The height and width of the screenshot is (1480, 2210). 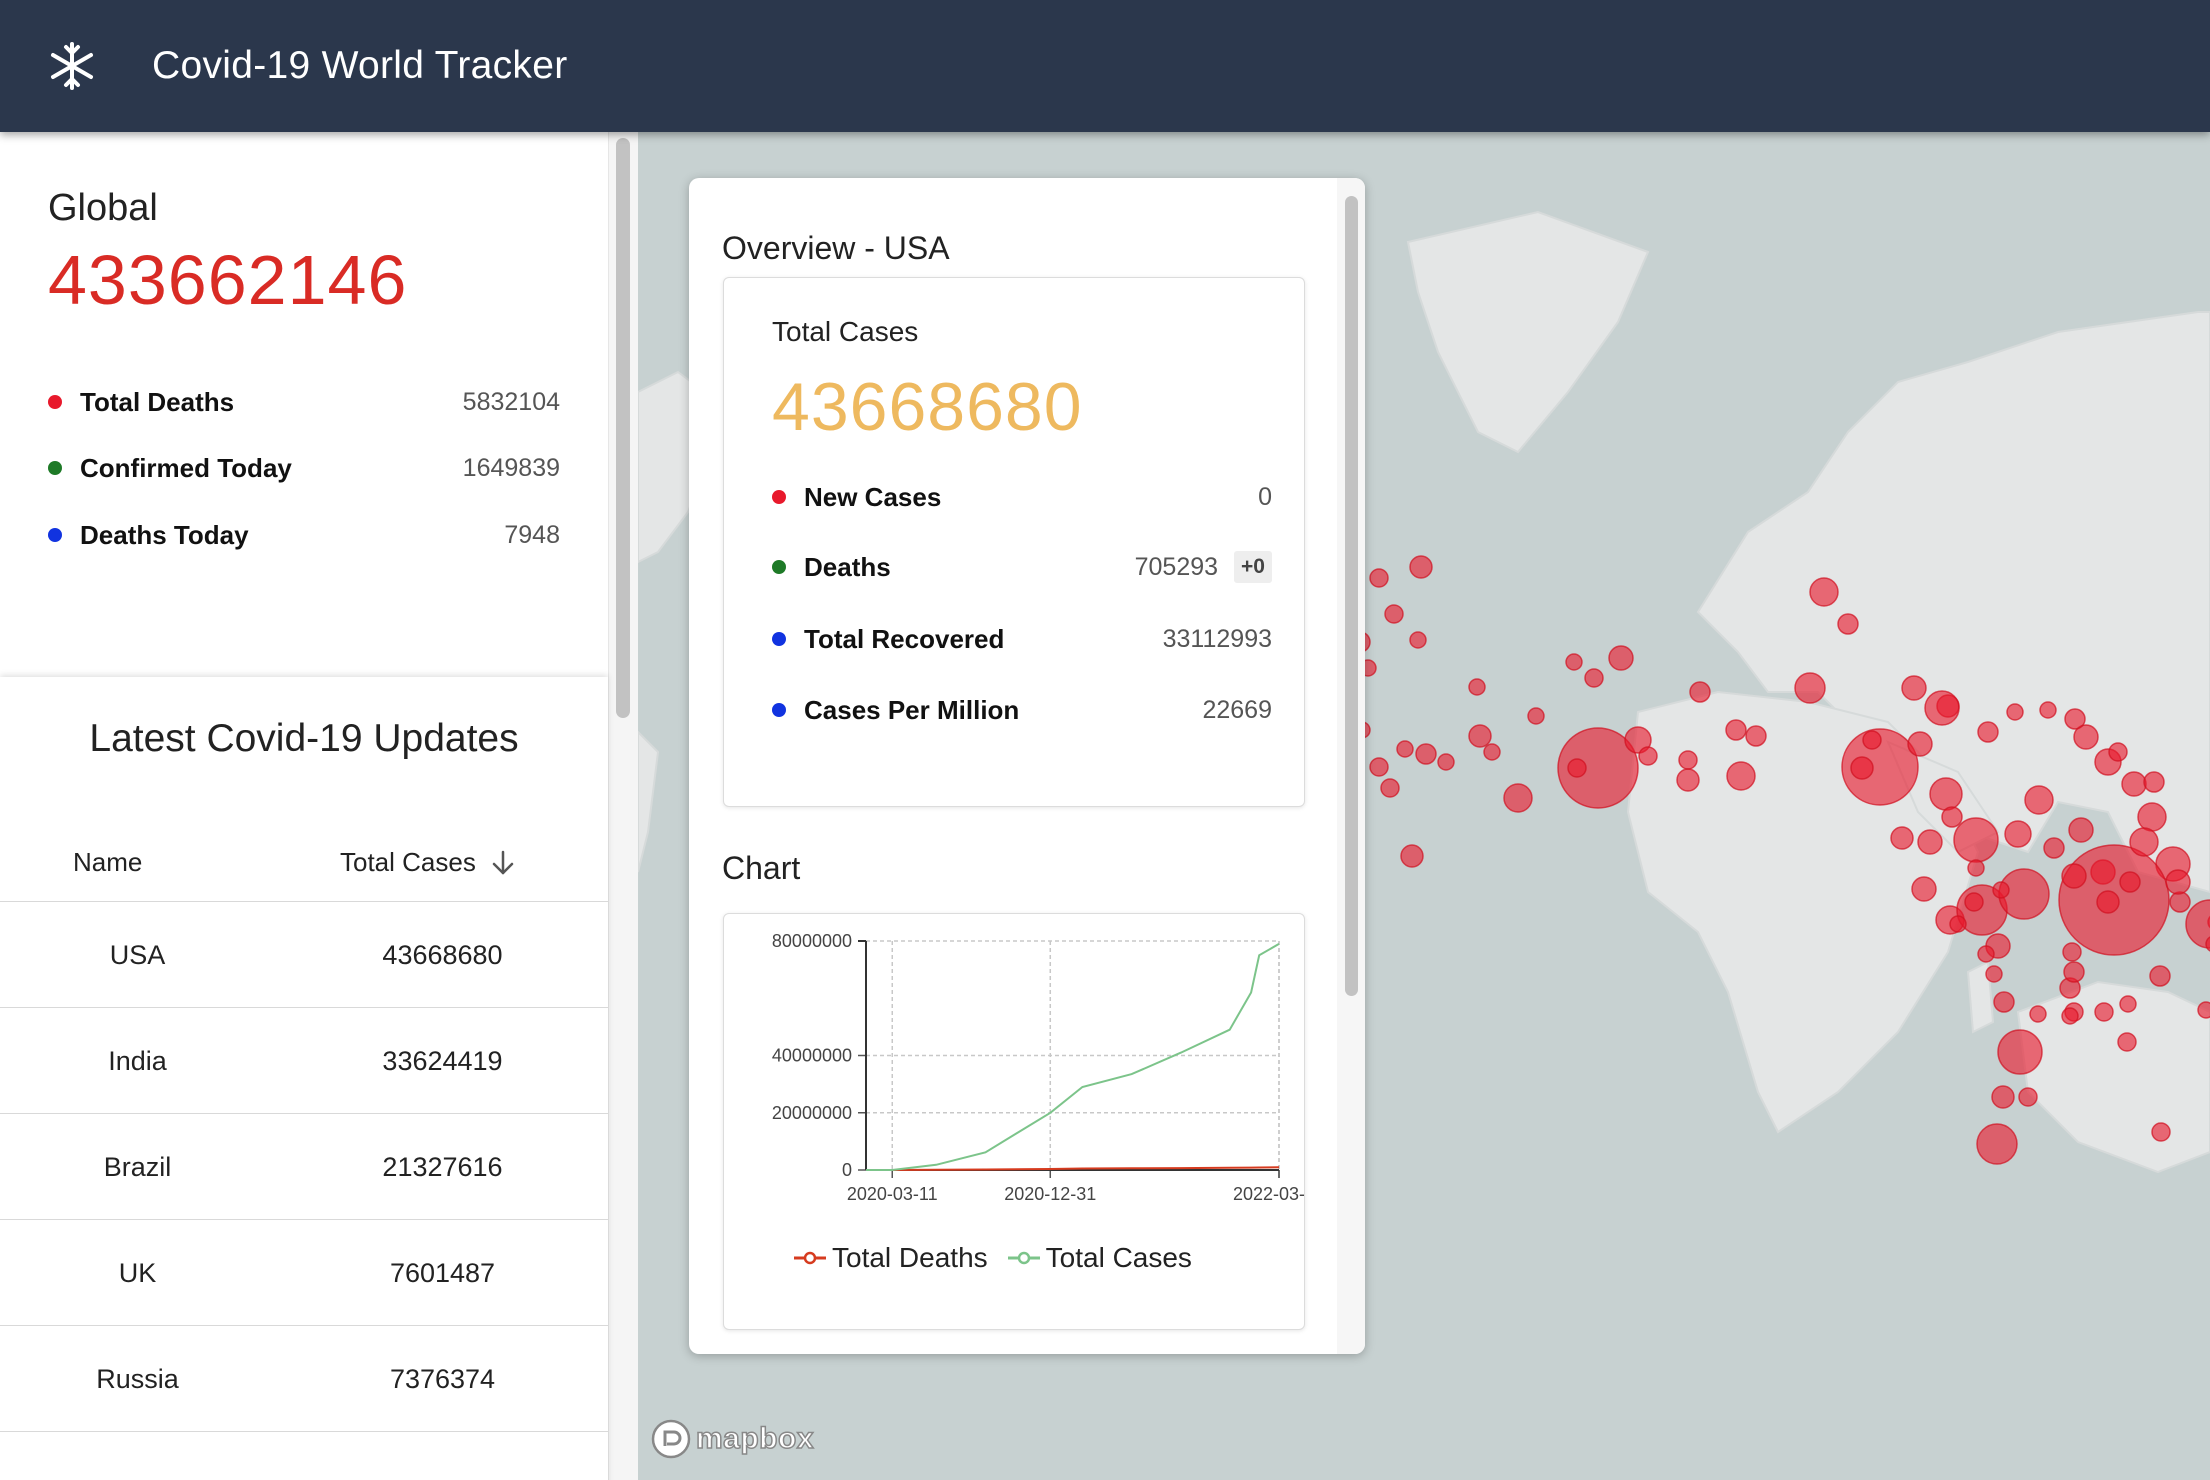 What do you see at coordinates (304, 468) in the screenshot?
I see `stat-confirmed-today: Confirmed Today 1649839` at bounding box center [304, 468].